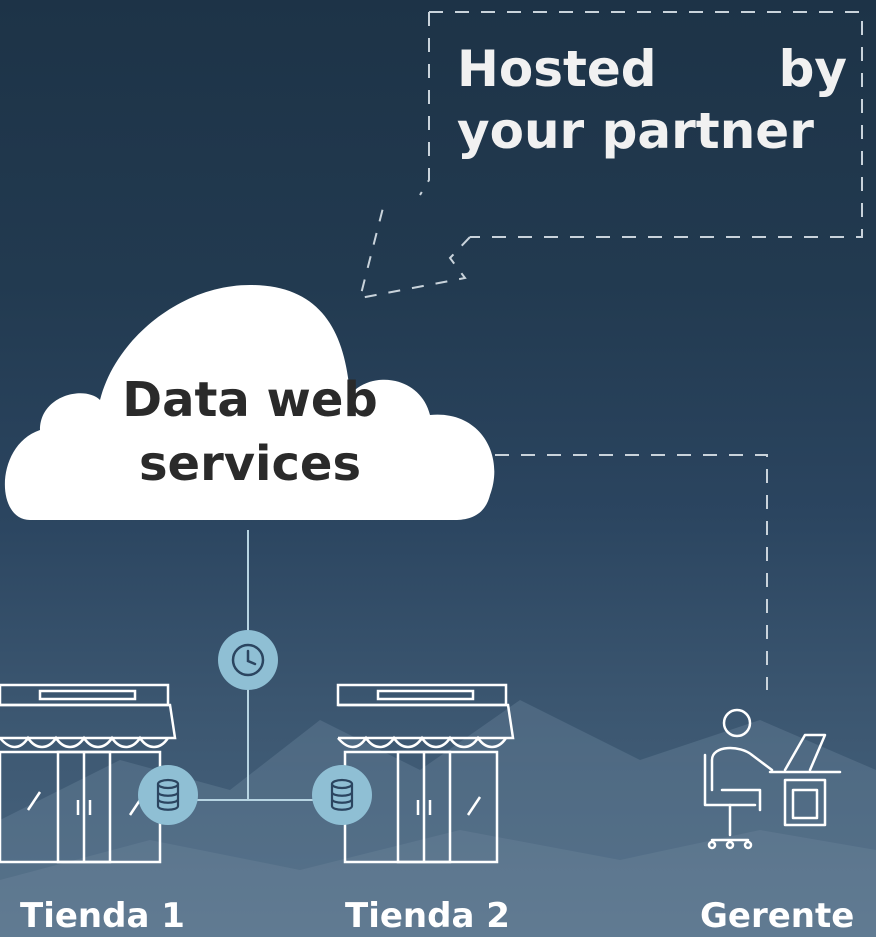 This screenshot has width=876, height=937. What do you see at coordinates (414, 249) in the screenshot?
I see `callout-arrow` at bounding box center [414, 249].